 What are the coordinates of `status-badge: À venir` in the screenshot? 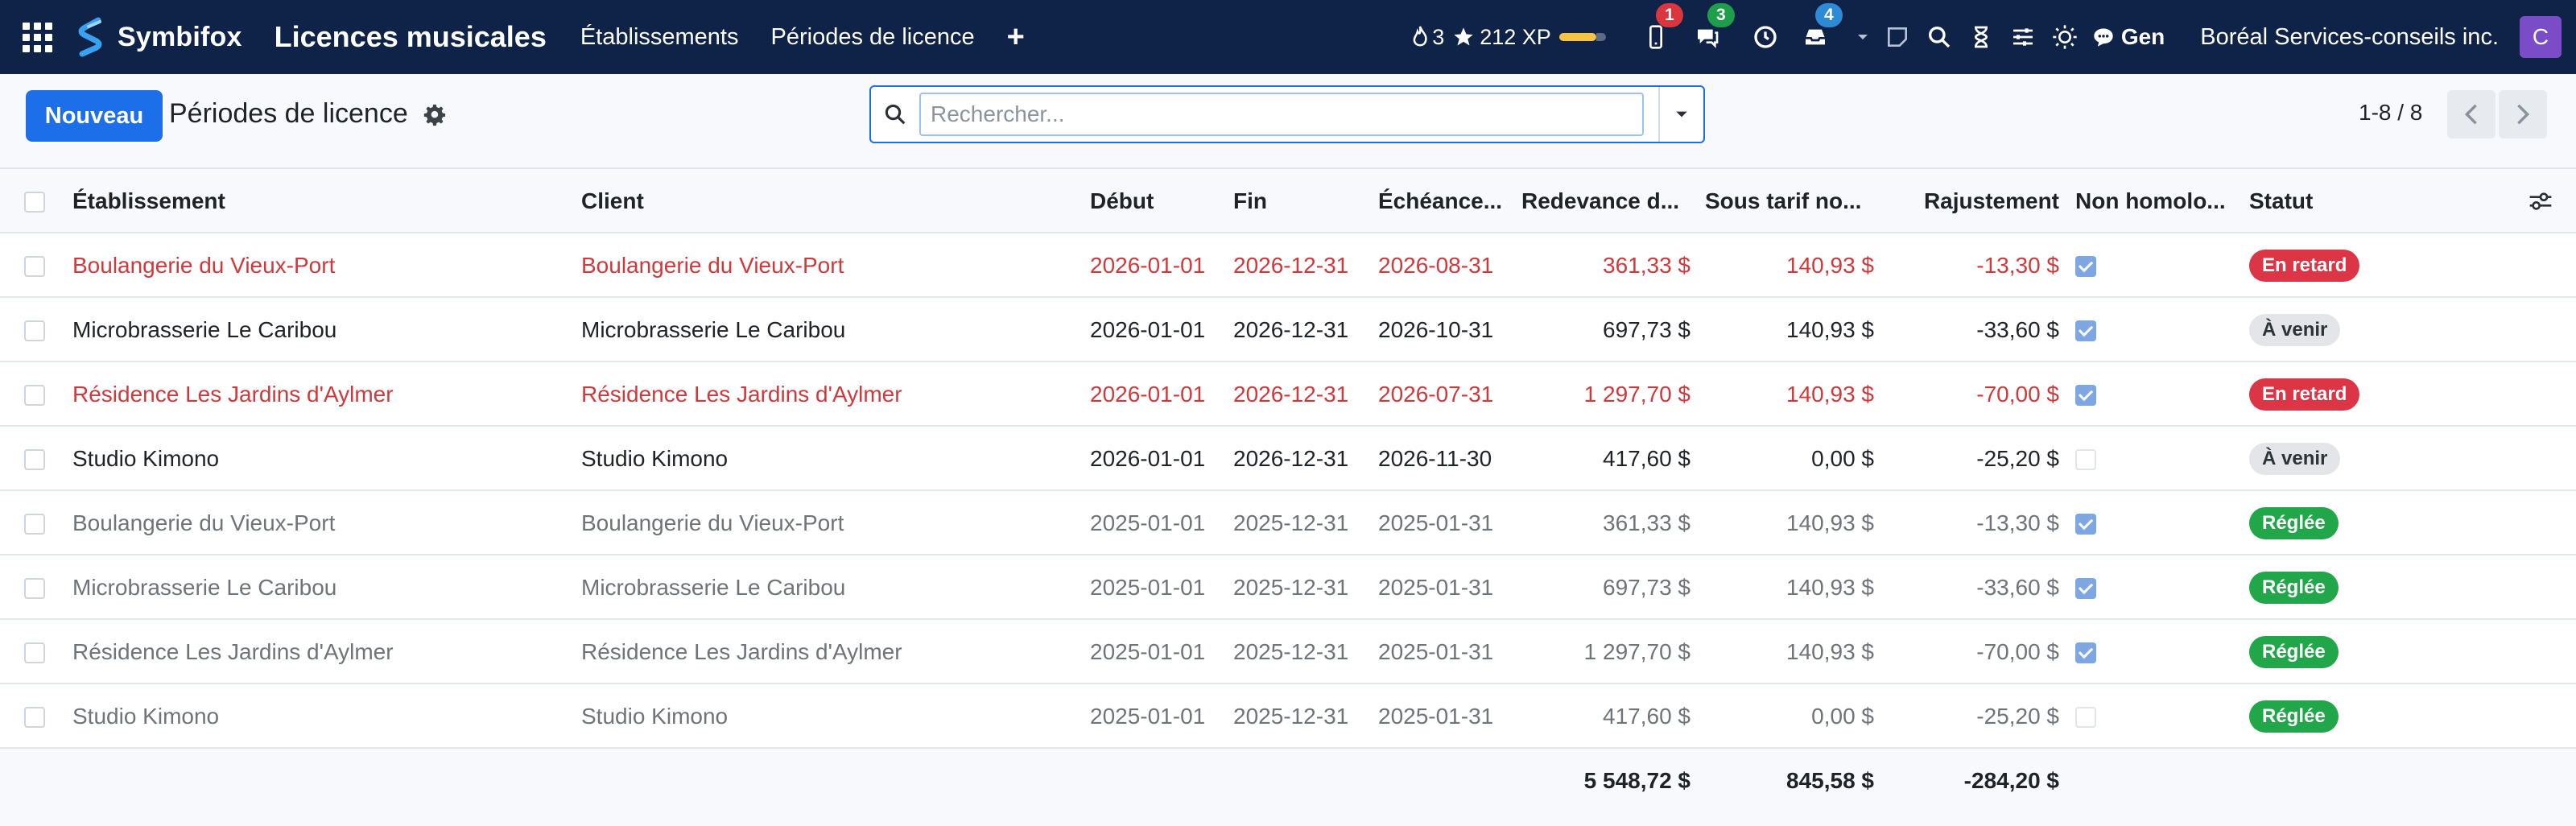 It's located at (2295, 459).